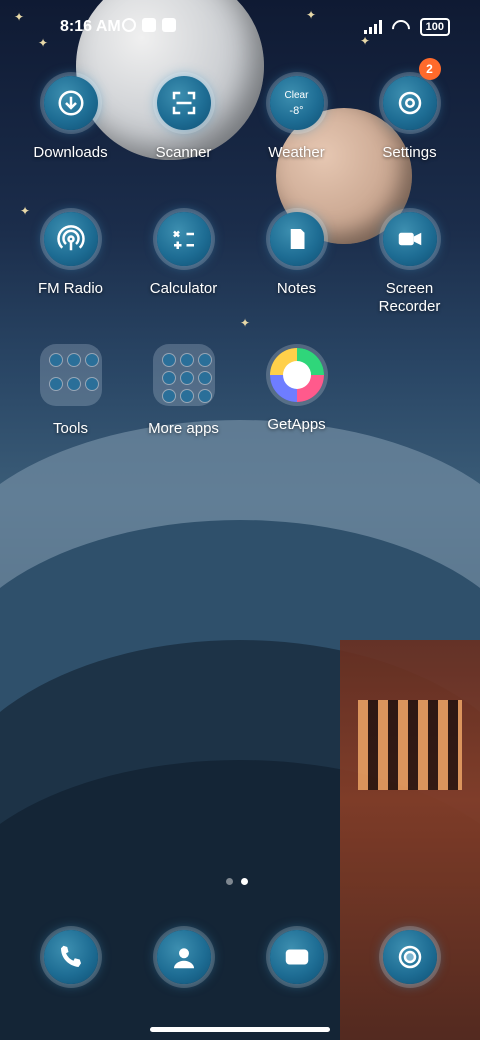 This screenshot has height=1040, width=480. I want to click on dock-phone, so click(70, 957).